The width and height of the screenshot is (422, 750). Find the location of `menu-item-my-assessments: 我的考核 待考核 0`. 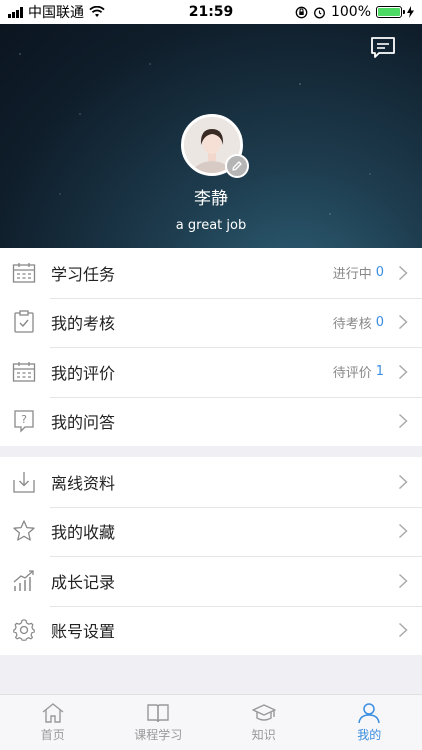

menu-item-my-assessments: 我的考核 待考核 0 is located at coordinates (211, 322).